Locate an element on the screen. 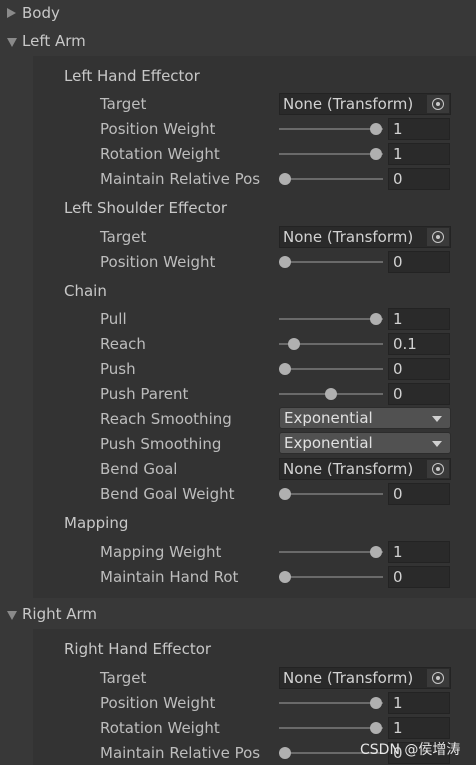 This screenshot has height=765, width=476. maintain-relative-pos-field: 0 is located at coordinates (419, 179).